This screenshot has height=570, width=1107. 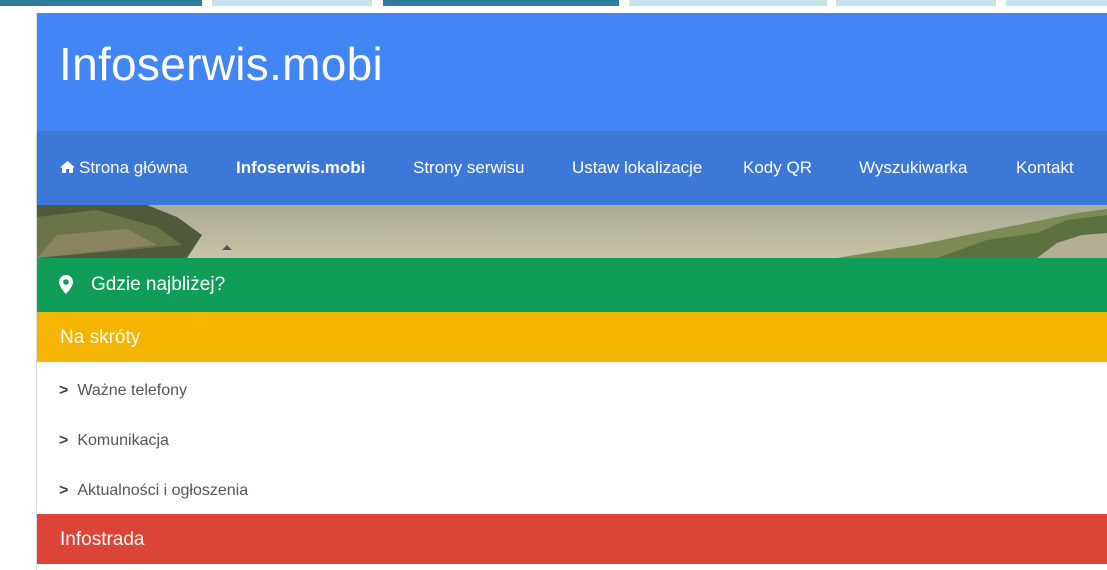 What do you see at coordinates (777, 168) in the screenshot?
I see `nav-item-kody-qr: Kody QR` at bounding box center [777, 168].